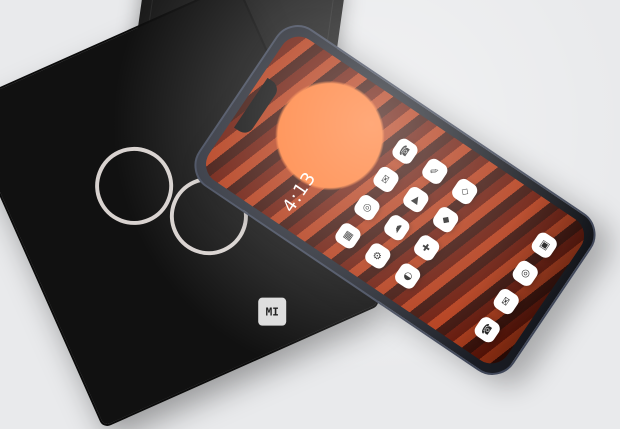 The width and height of the screenshot is (620, 429). I want to click on app-icon: ▦, so click(348, 236).